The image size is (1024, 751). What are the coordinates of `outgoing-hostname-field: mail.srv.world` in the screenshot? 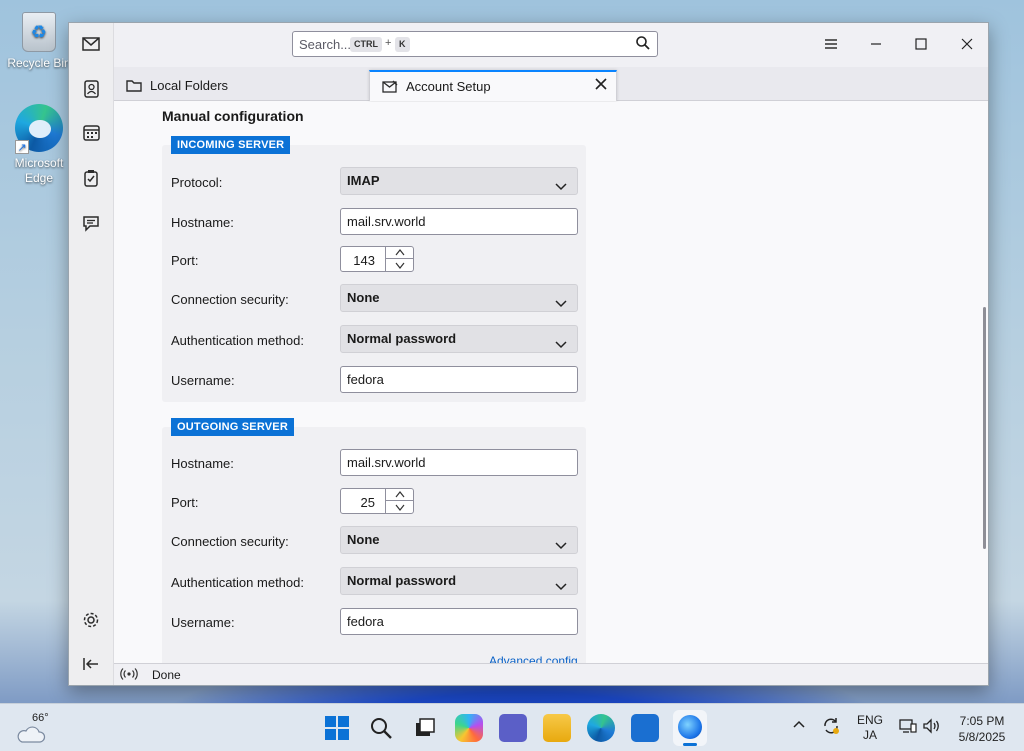 It's located at (459, 462).